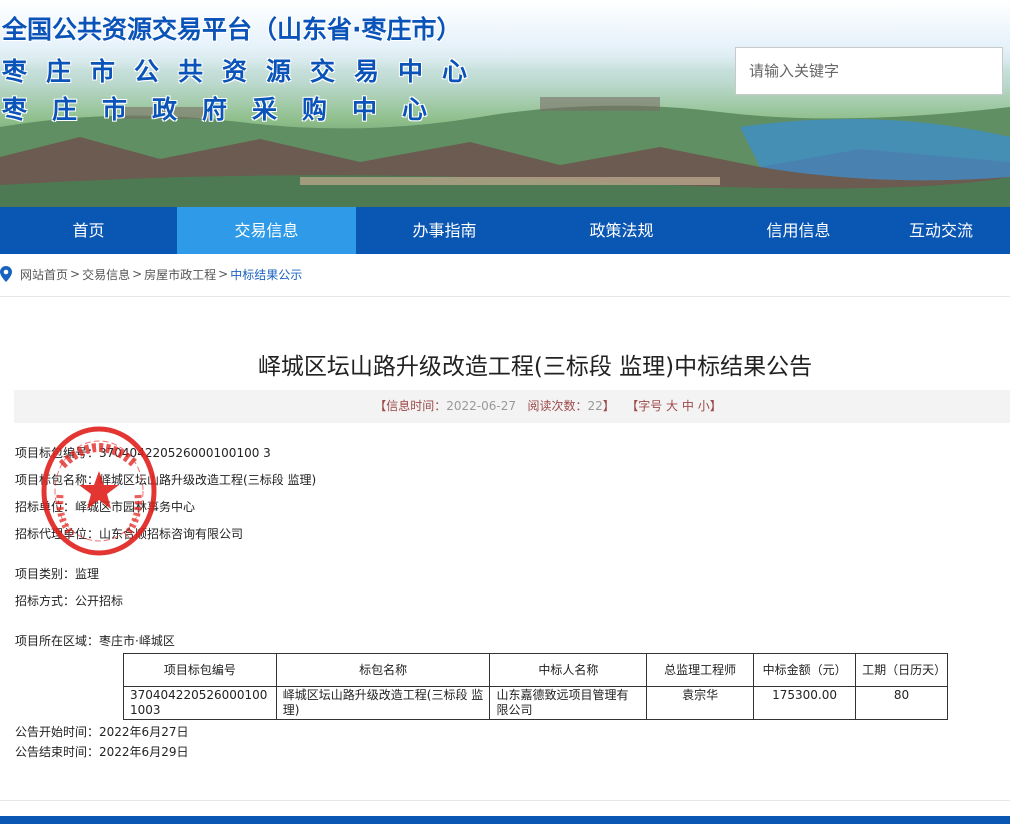  What do you see at coordinates (901, 670) in the screenshot?
I see `table-header: 工期（日历天）` at bounding box center [901, 670].